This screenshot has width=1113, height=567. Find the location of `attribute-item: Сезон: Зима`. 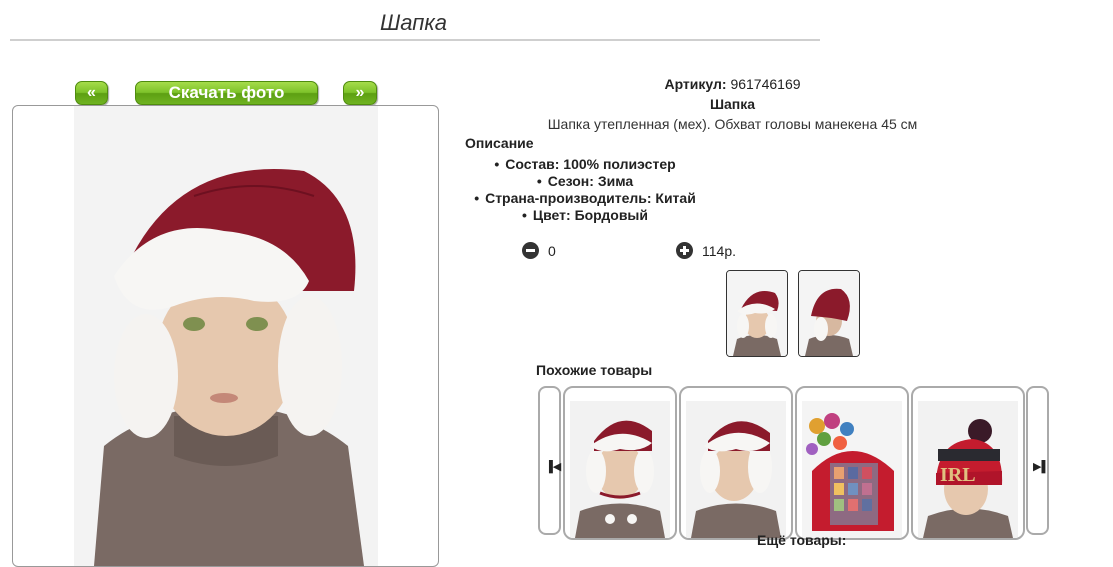

attribute-item: Сезон: Зима is located at coordinates (585, 181).